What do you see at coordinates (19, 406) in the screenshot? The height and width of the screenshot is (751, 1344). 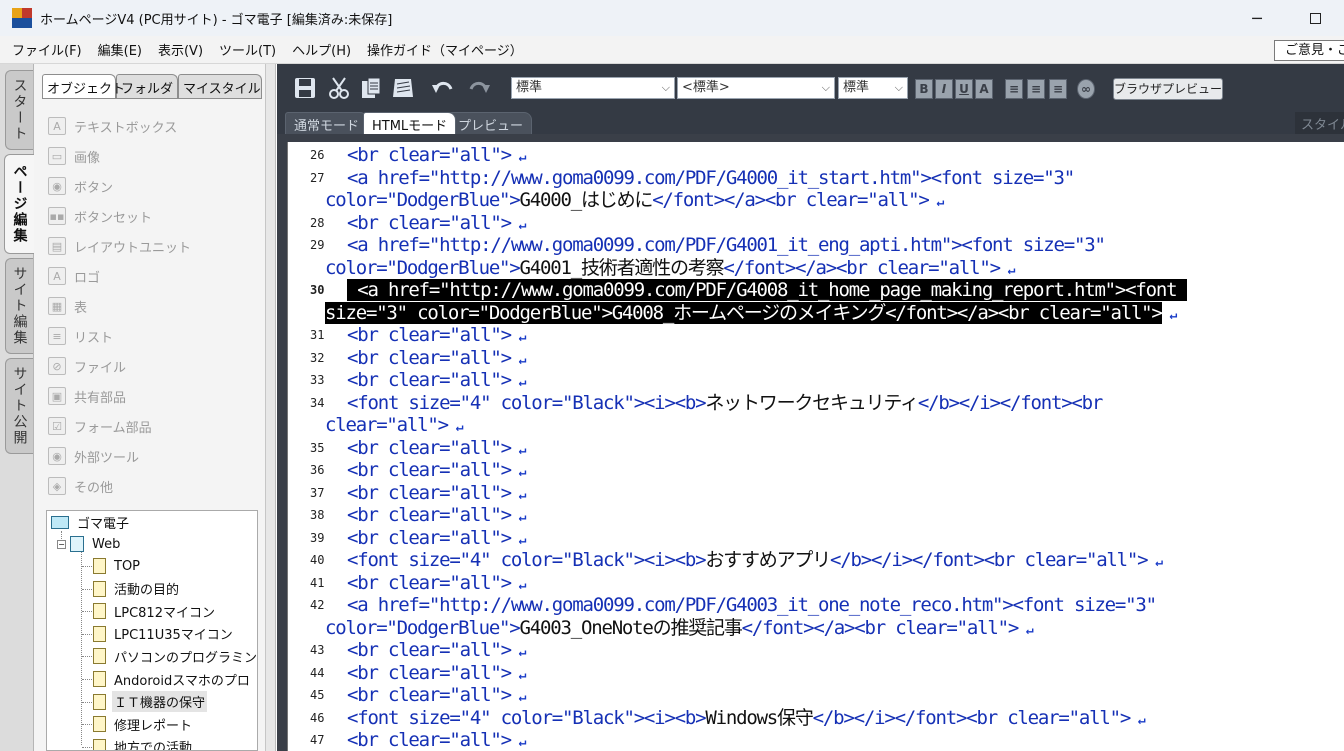 I see `vtab-site-publish: サイト公開` at bounding box center [19, 406].